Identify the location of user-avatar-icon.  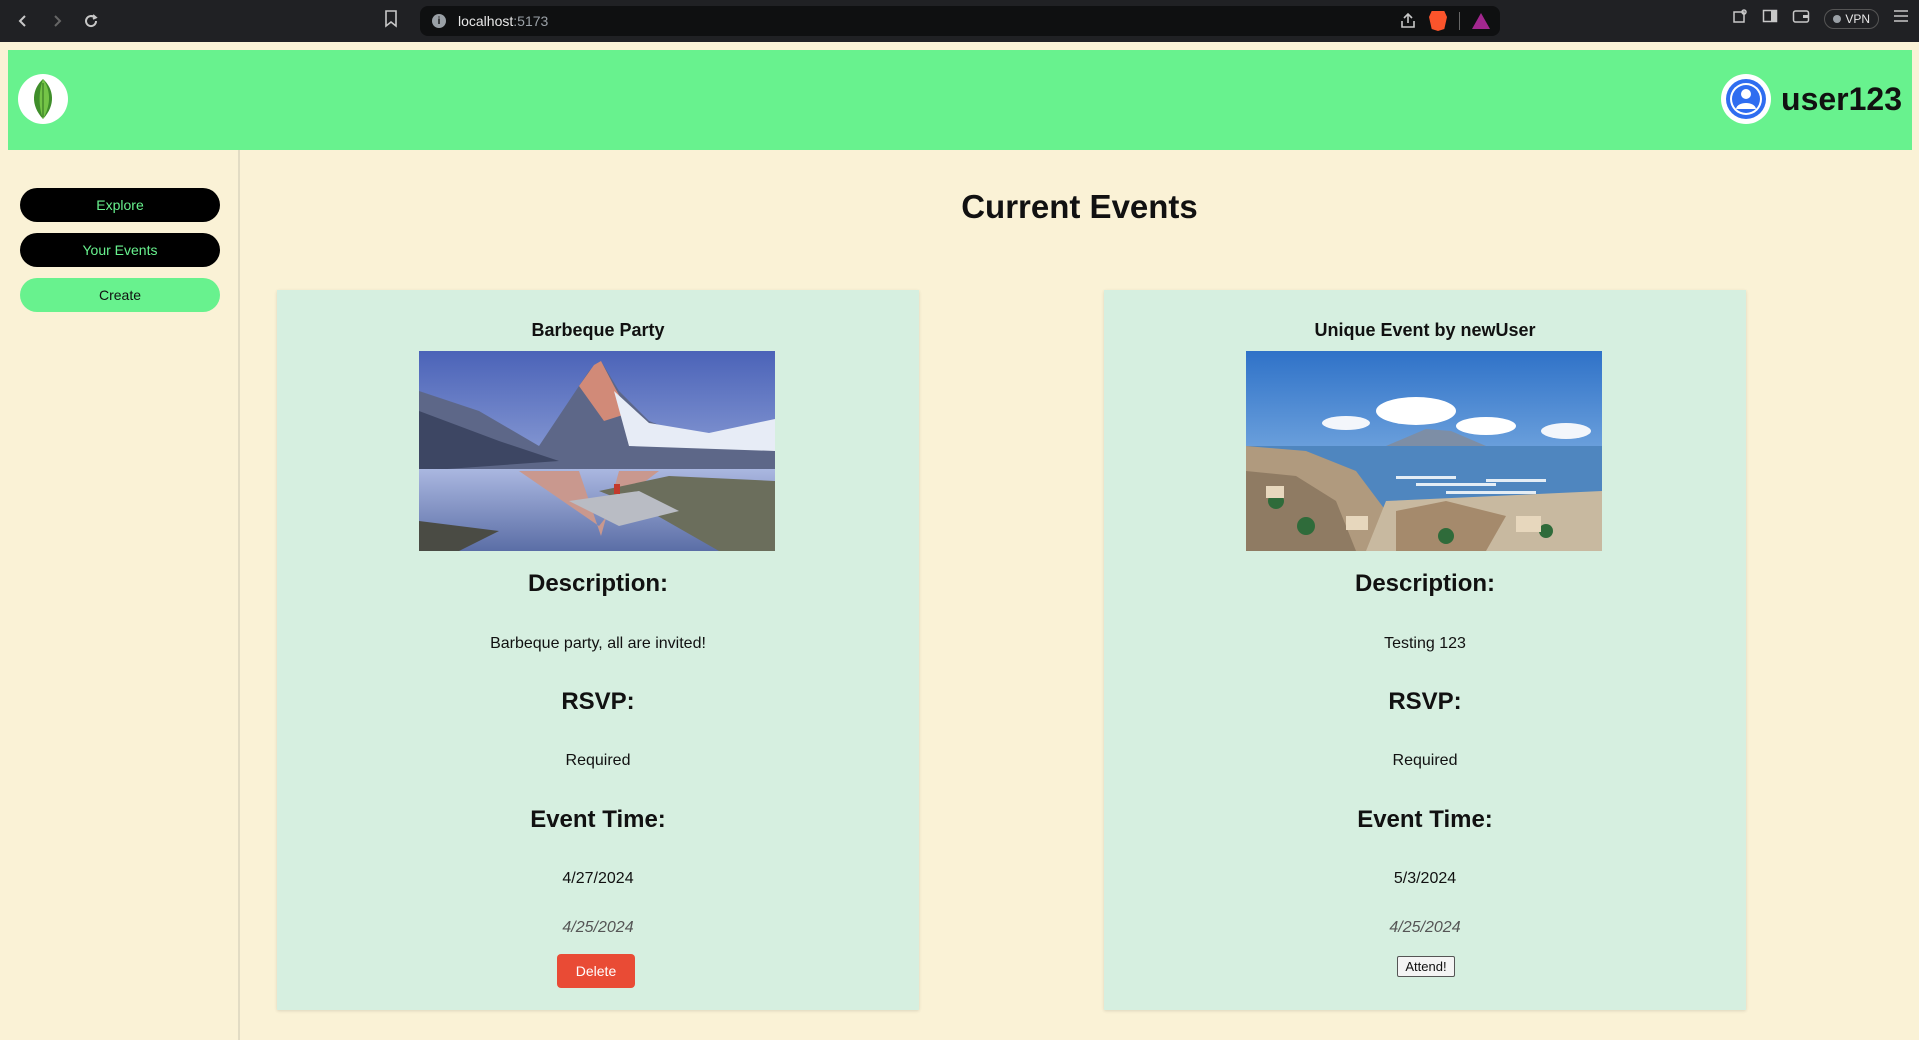
(1746, 99).